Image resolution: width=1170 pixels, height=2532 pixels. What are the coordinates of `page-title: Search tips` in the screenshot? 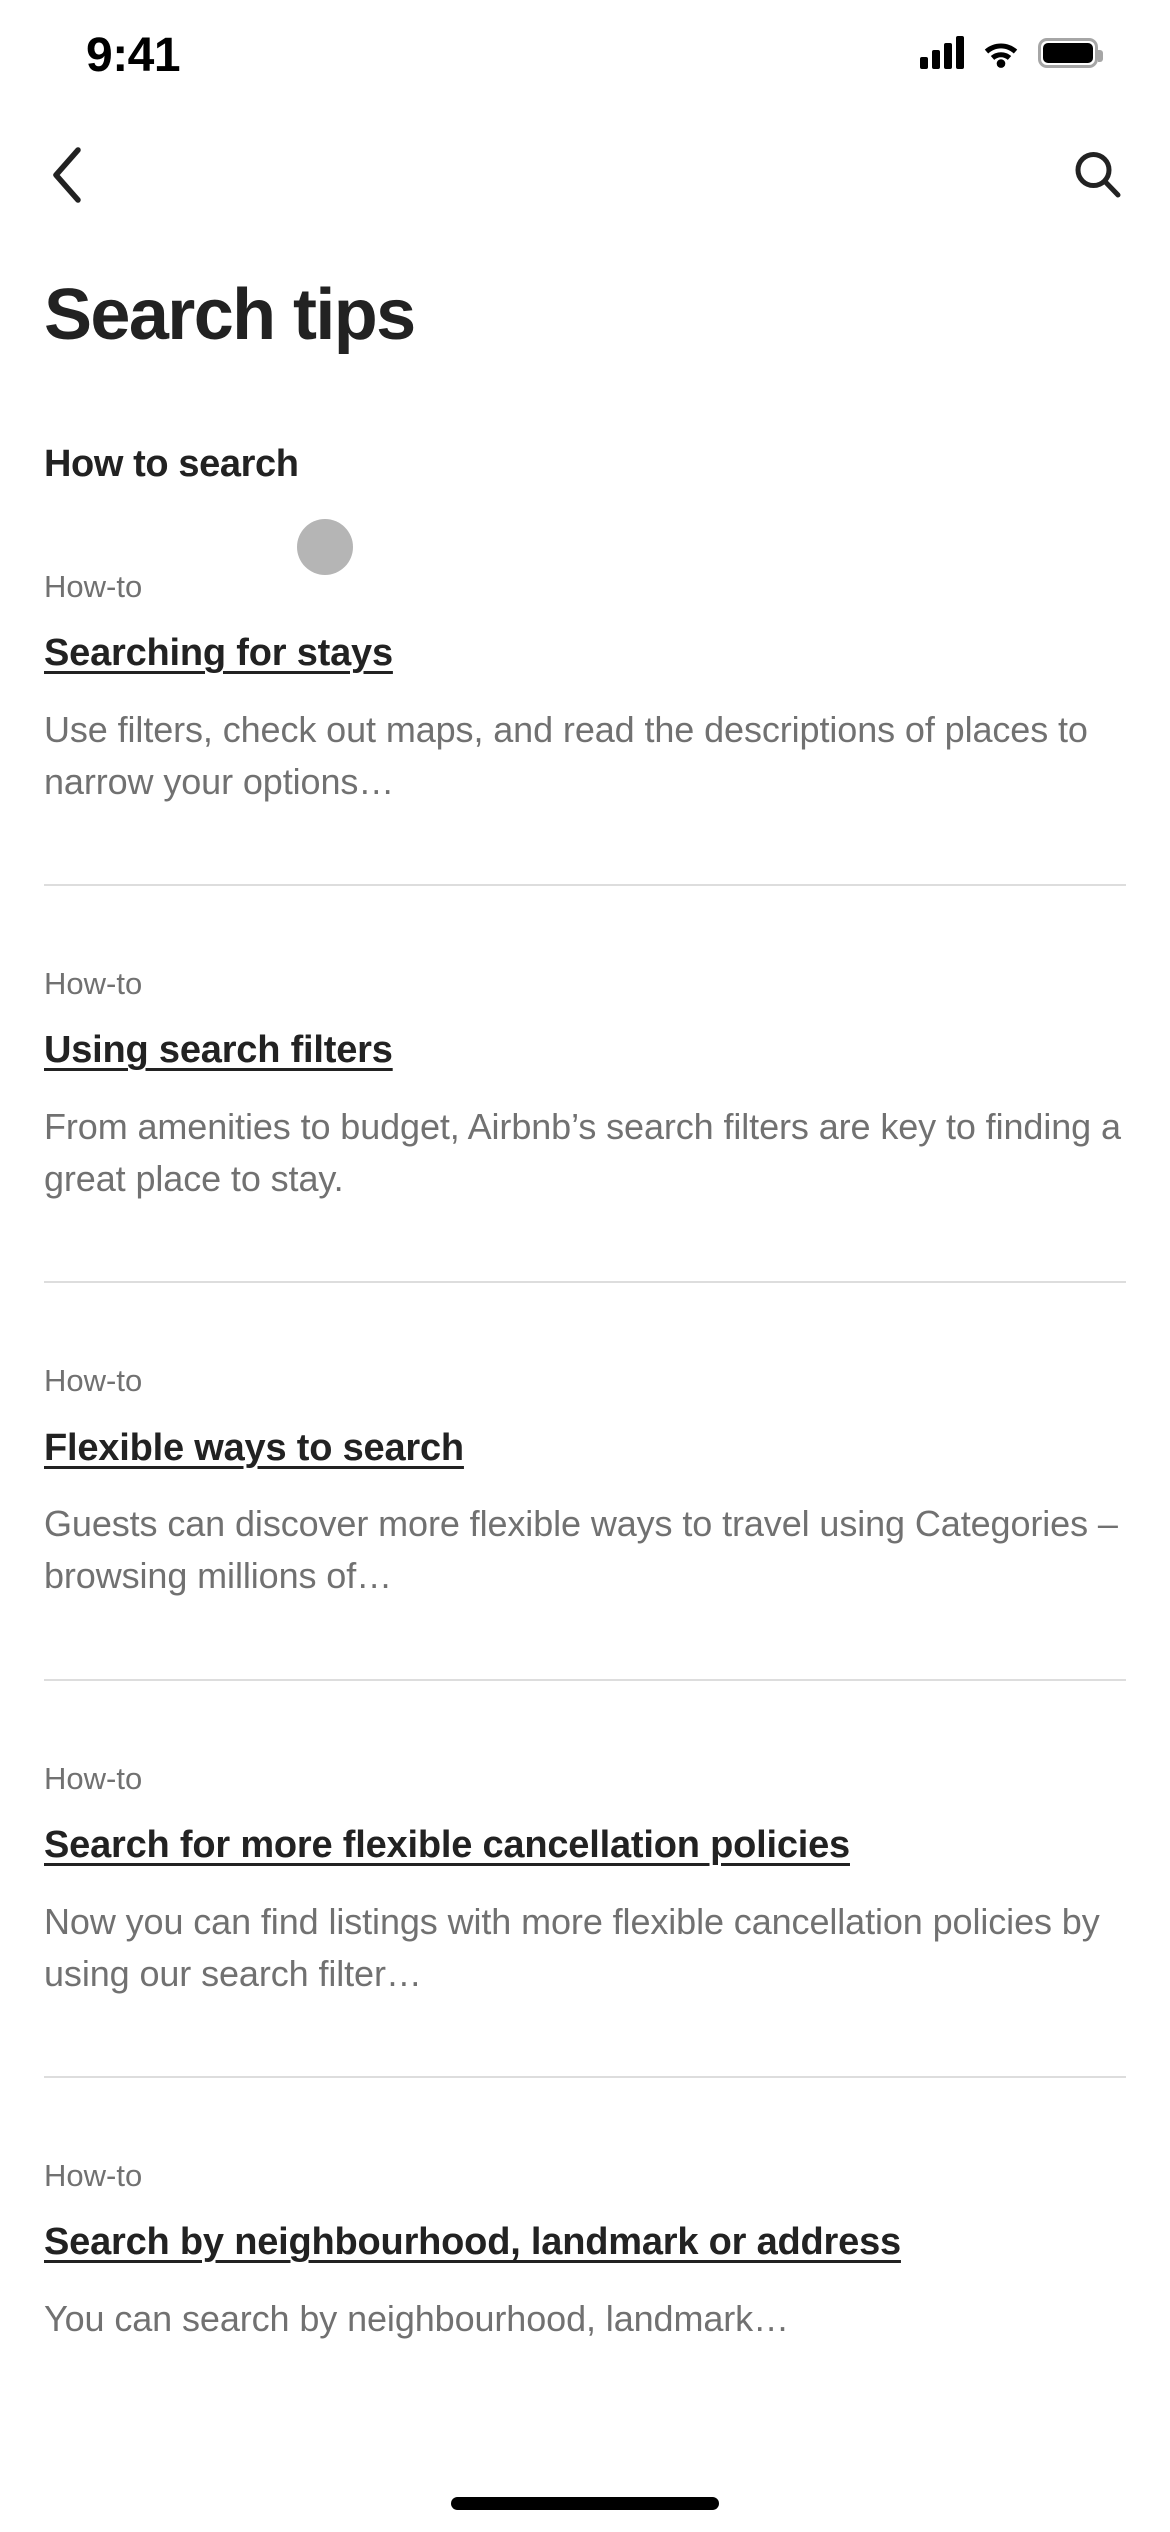 It's located at (230, 315).